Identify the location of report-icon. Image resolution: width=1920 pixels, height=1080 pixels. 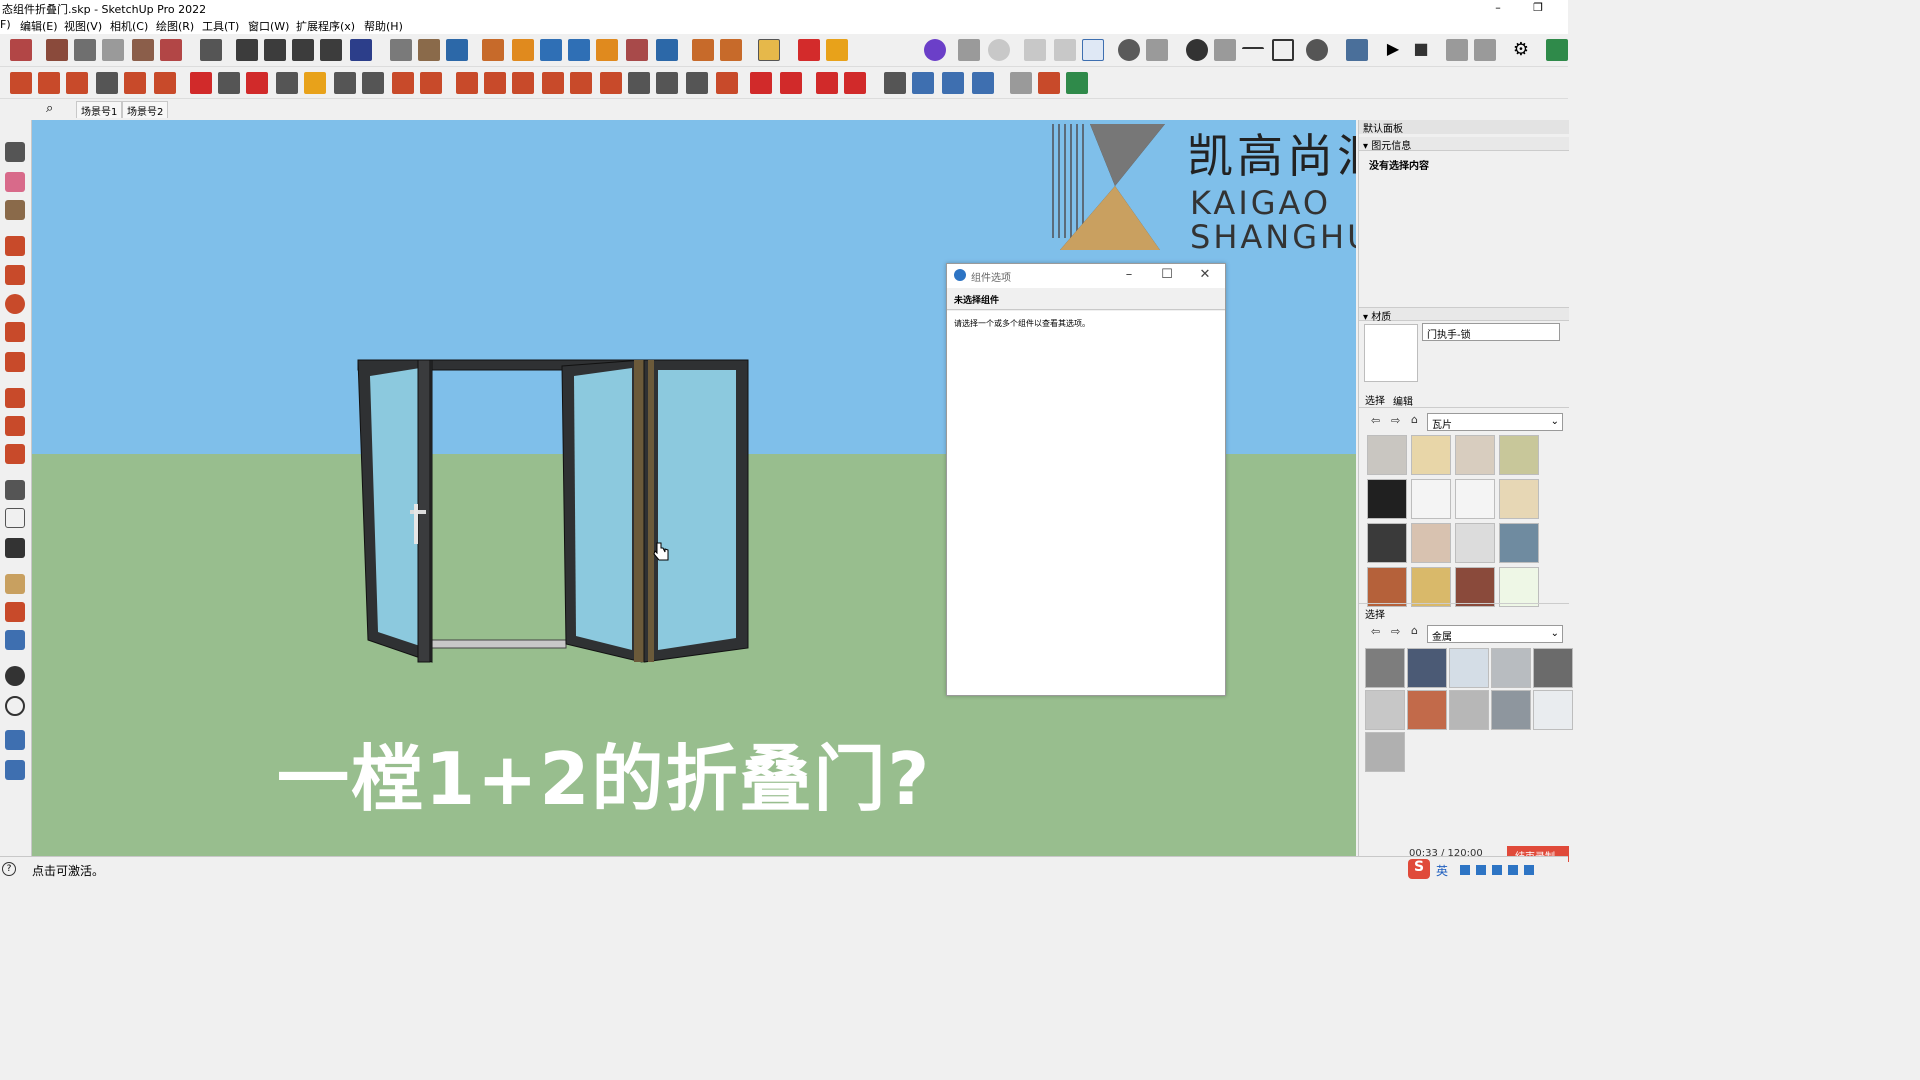
(1049, 83).